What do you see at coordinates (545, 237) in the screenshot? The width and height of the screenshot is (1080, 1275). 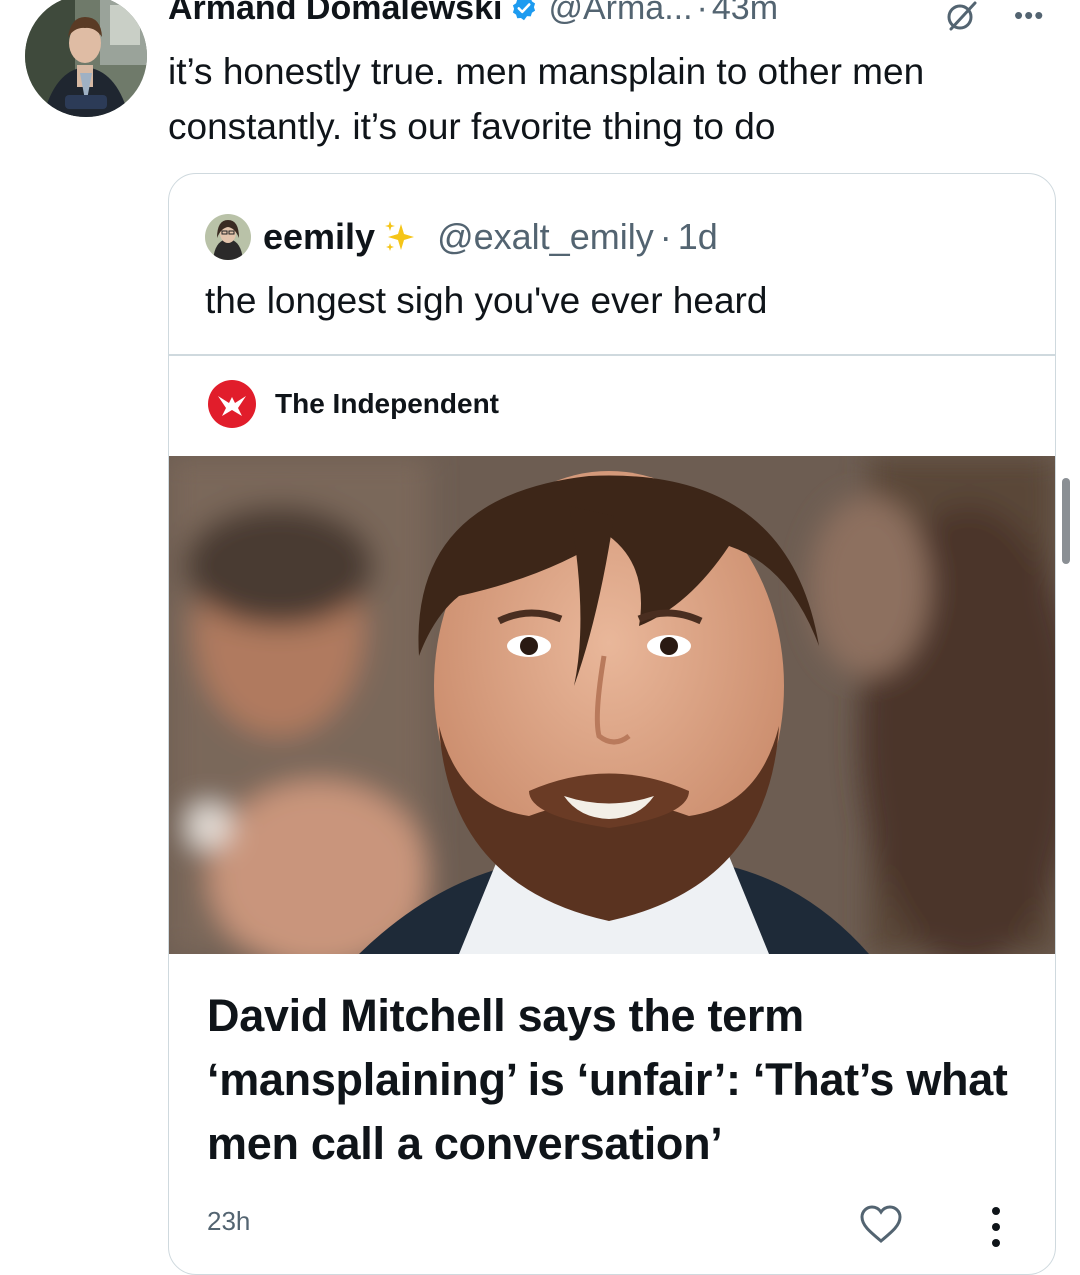 I see `quoted-author-handle: @exalt_emily` at bounding box center [545, 237].